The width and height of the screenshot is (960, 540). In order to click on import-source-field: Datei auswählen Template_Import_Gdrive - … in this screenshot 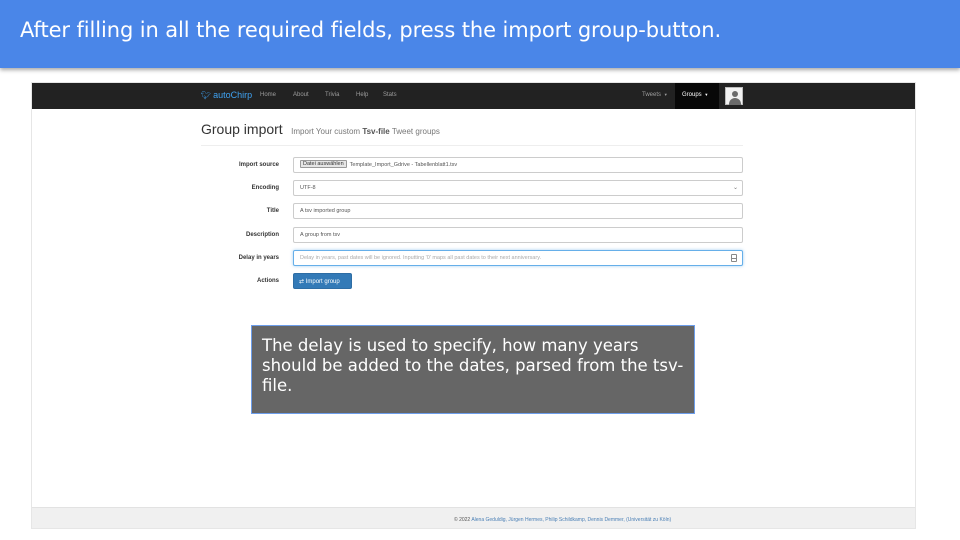, I will do `click(518, 165)`.